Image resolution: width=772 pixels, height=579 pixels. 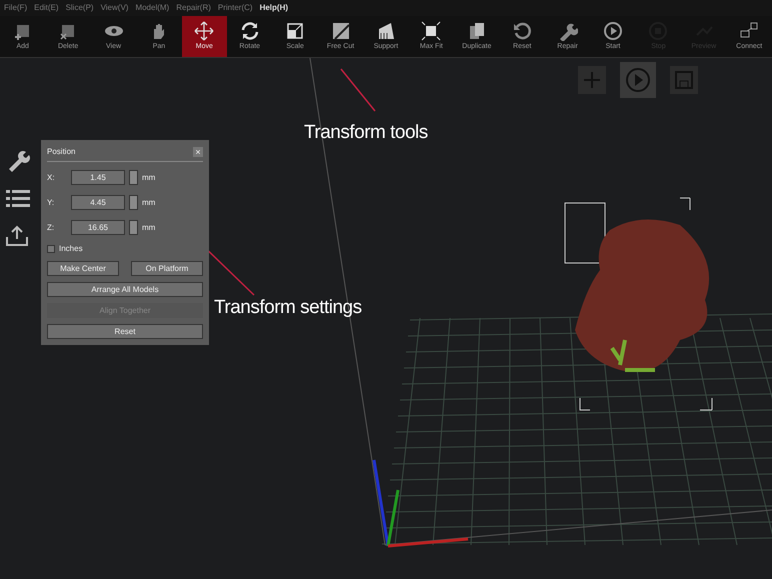 What do you see at coordinates (61, 152) in the screenshot?
I see `panel-title: Position` at bounding box center [61, 152].